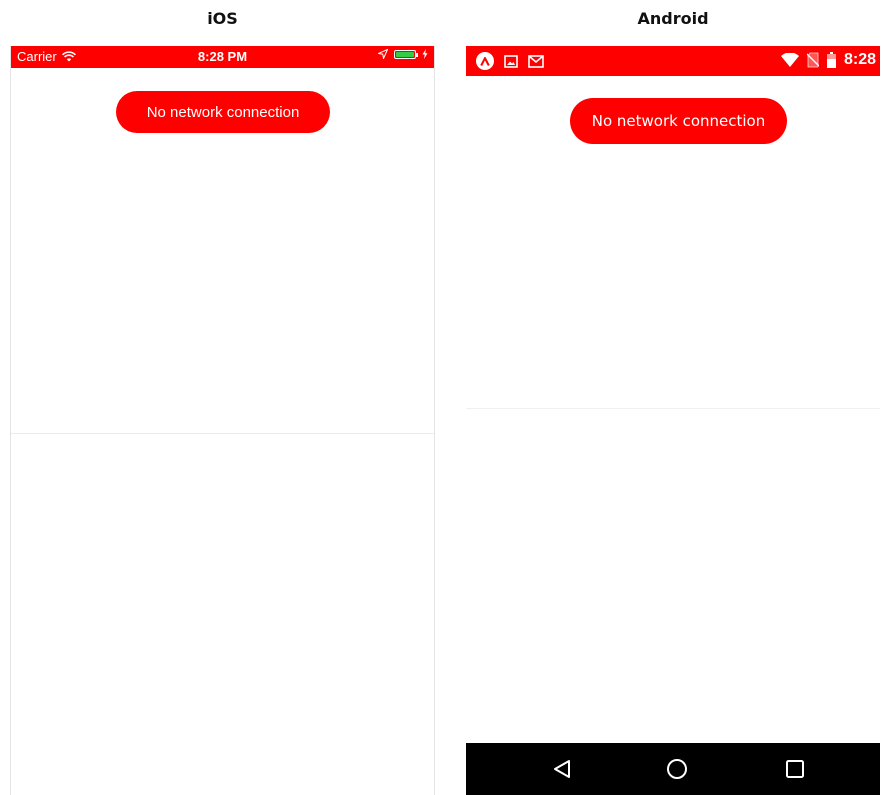  What do you see at coordinates (536, 61) in the screenshot?
I see `gmail-icon` at bounding box center [536, 61].